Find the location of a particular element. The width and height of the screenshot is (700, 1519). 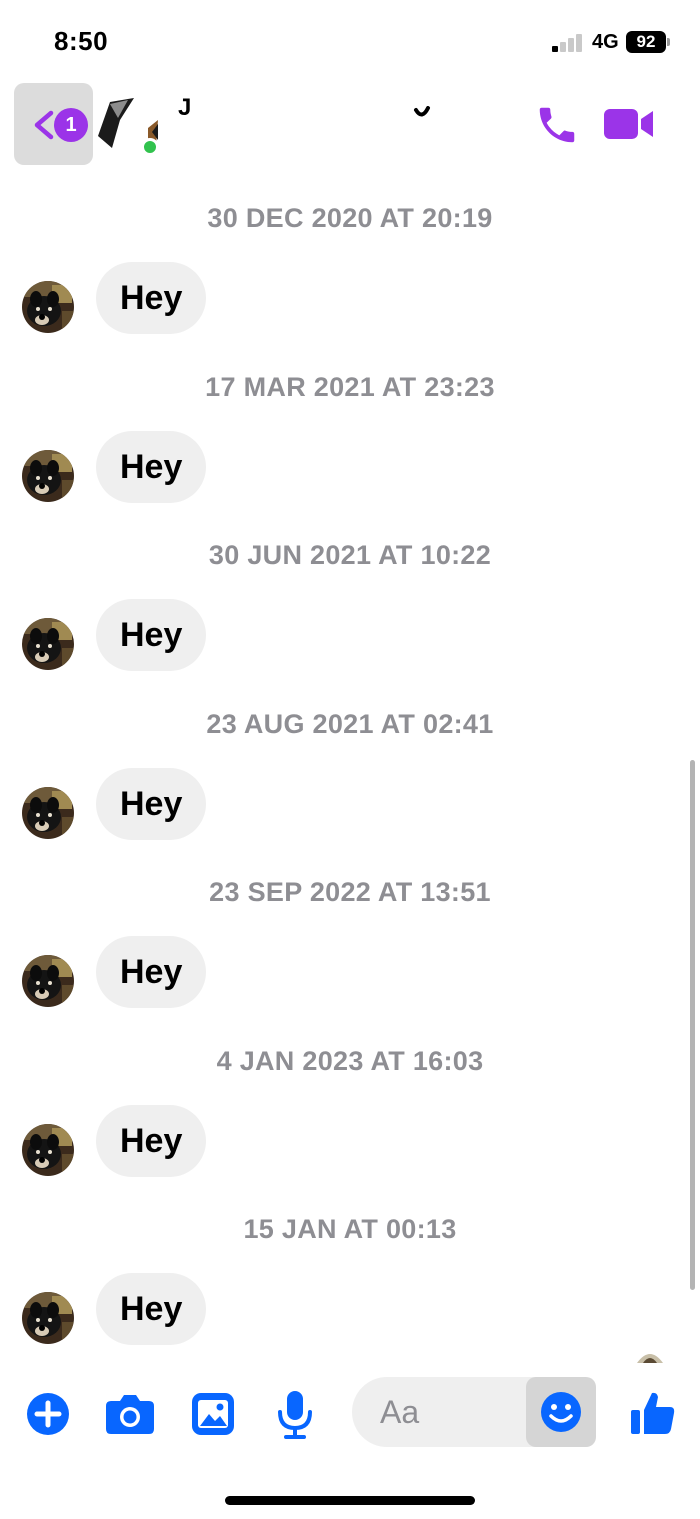

status-bar: 8:50 4G 92 is located at coordinates (350, 40).